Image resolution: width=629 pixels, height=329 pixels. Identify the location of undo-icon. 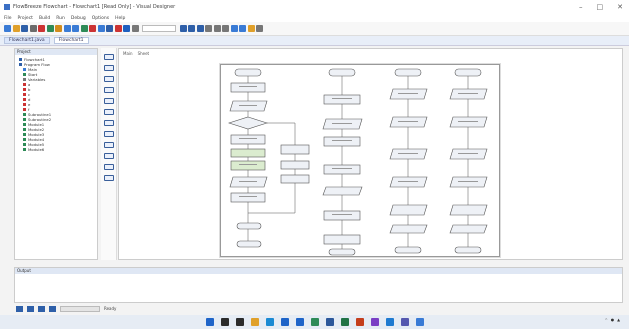
(67, 28).